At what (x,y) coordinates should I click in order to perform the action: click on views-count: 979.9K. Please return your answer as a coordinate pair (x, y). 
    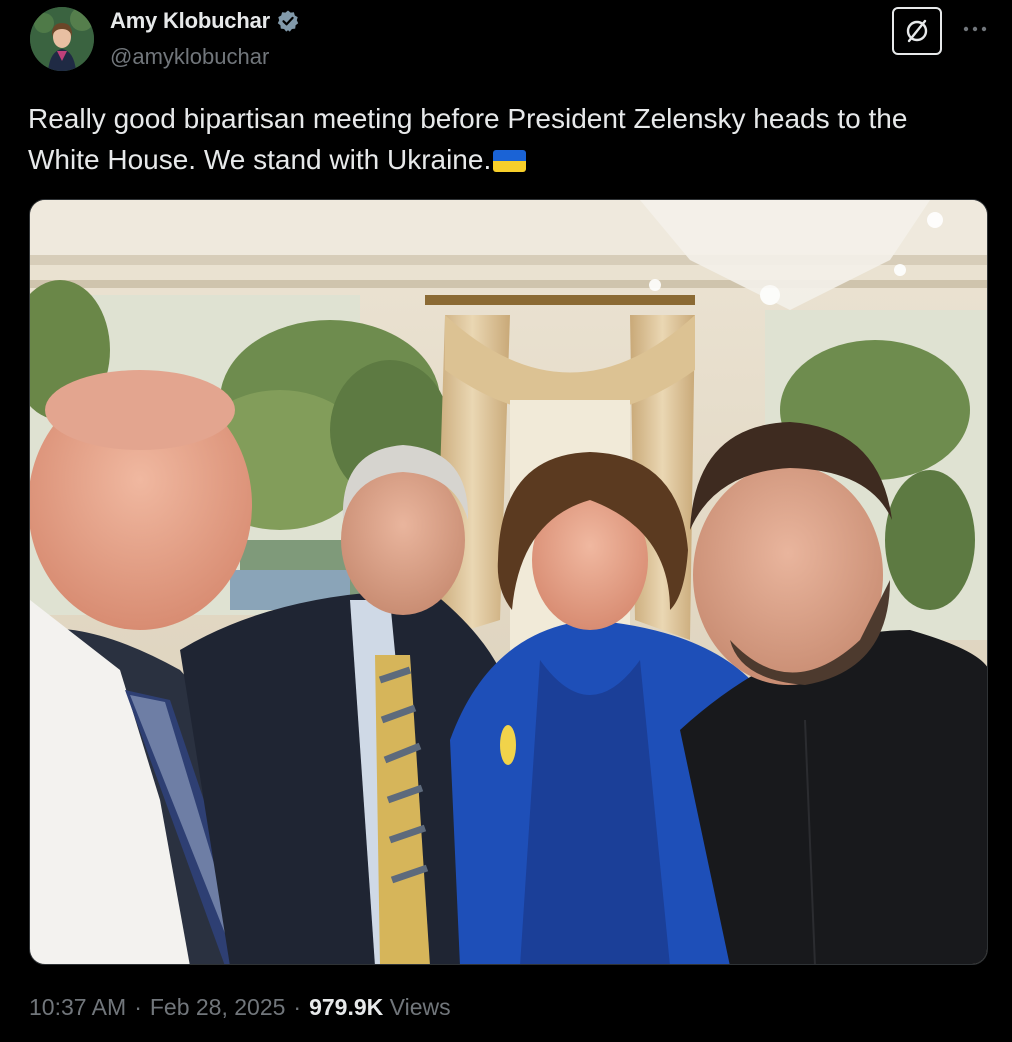
    Looking at the image, I should click on (346, 1007).